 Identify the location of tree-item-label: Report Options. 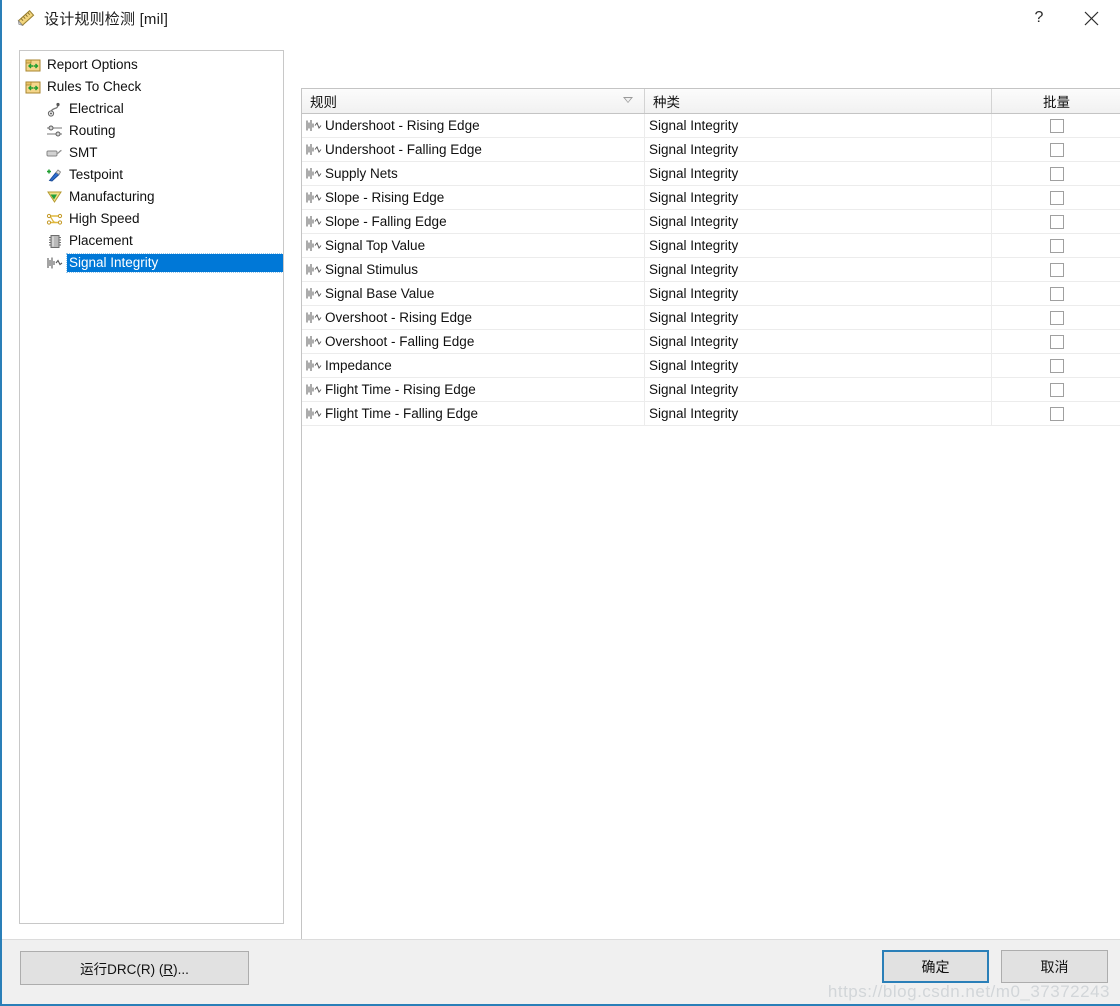
(92, 64).